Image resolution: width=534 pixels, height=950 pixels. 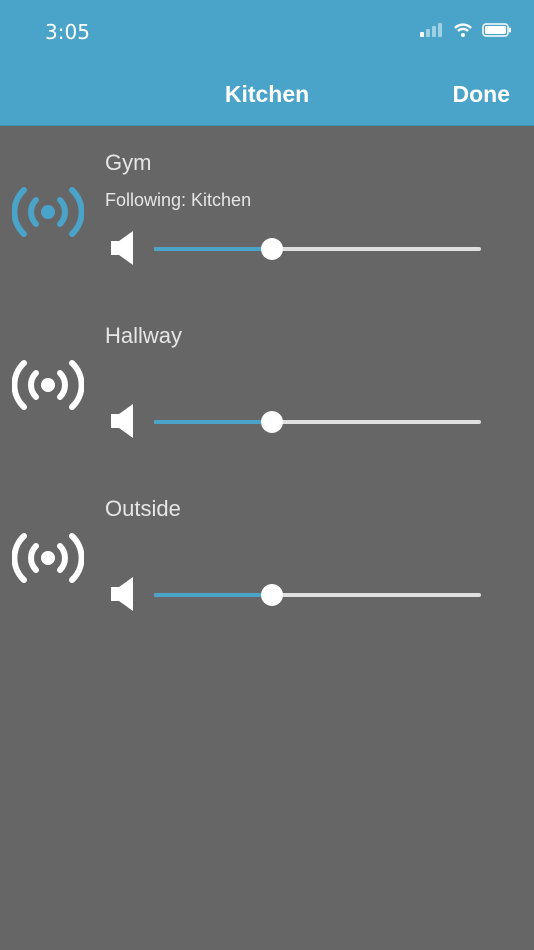 I want to click on status-icons, so click(x=466, y=30).